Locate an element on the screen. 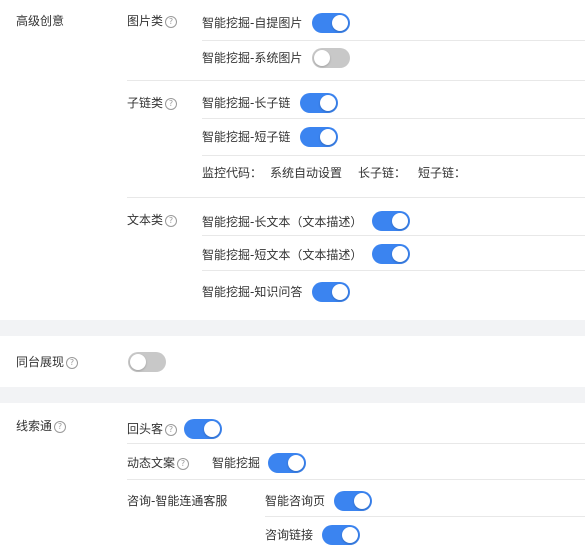 This screenshot has height=560, width=585. monitor-code-value: 系统自动设置 is located at coordinates (306, 173).